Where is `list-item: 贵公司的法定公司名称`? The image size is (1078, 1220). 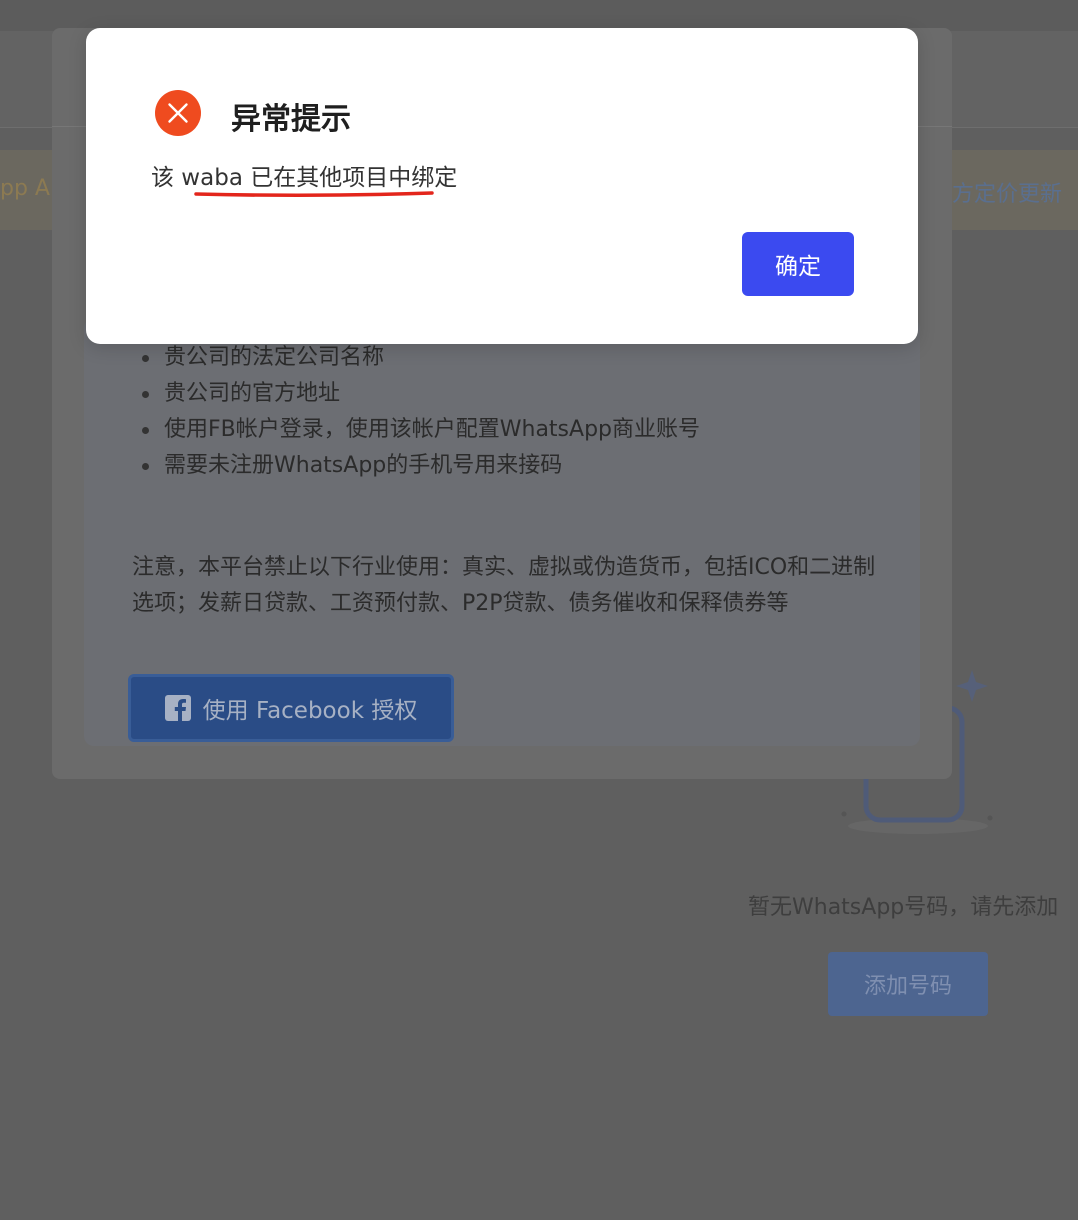
list-item: 贵公司的法定公司名称 is located at coordinates (416, 358).